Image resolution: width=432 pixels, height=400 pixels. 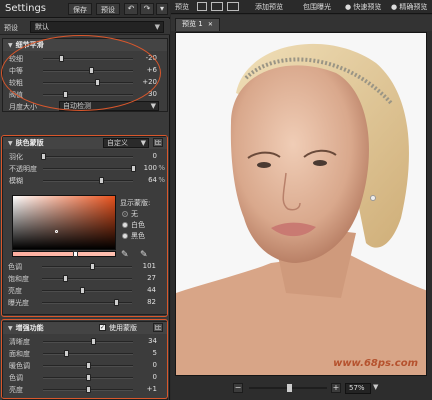 What do you see at coordinates (108, 9) in the screenshot?
I see `preset-button: 预设` at bounding box center [108, 9].